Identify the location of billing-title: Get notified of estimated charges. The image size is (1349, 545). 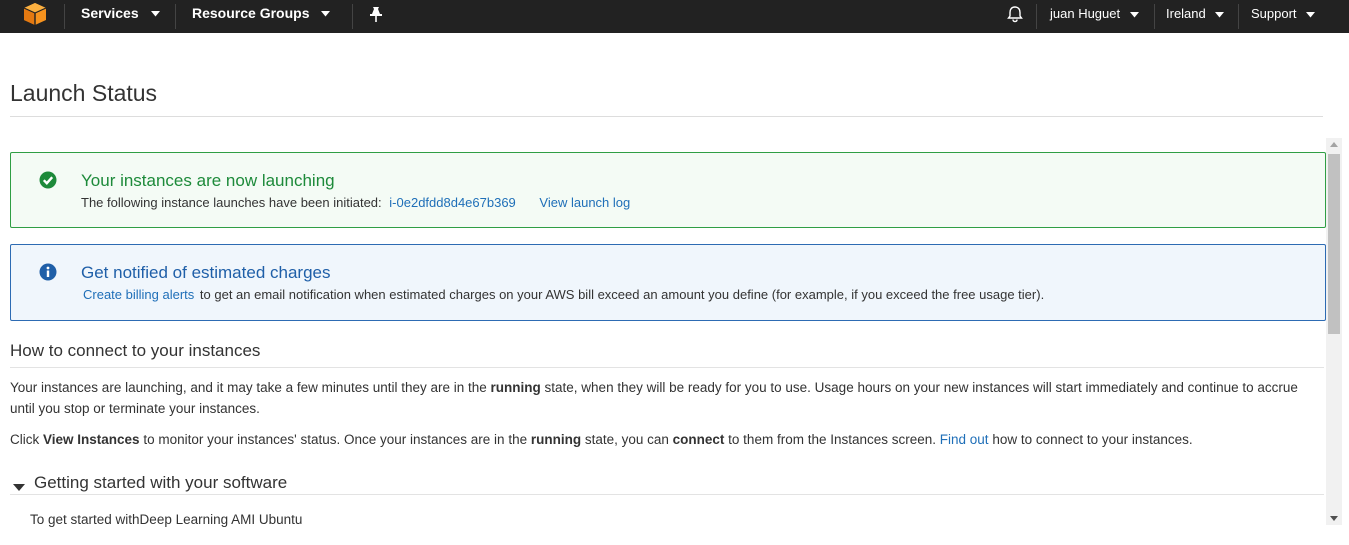
(206, 272).